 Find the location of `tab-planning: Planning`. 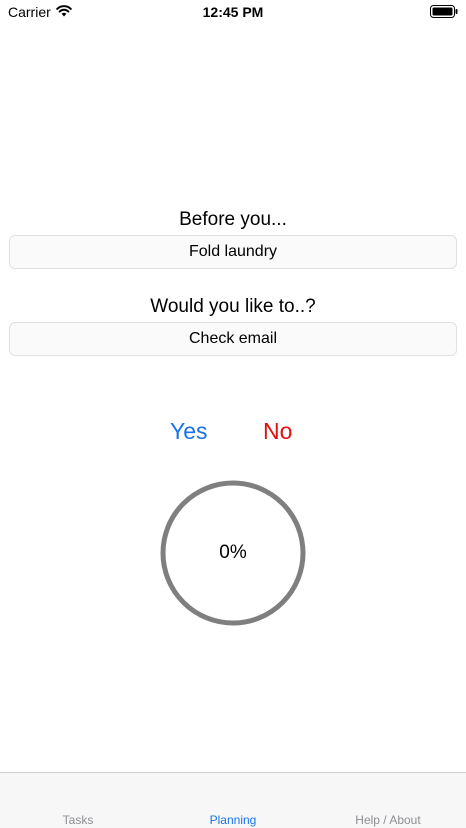

tab-planning: Planning is located at coordinates (233, 820).